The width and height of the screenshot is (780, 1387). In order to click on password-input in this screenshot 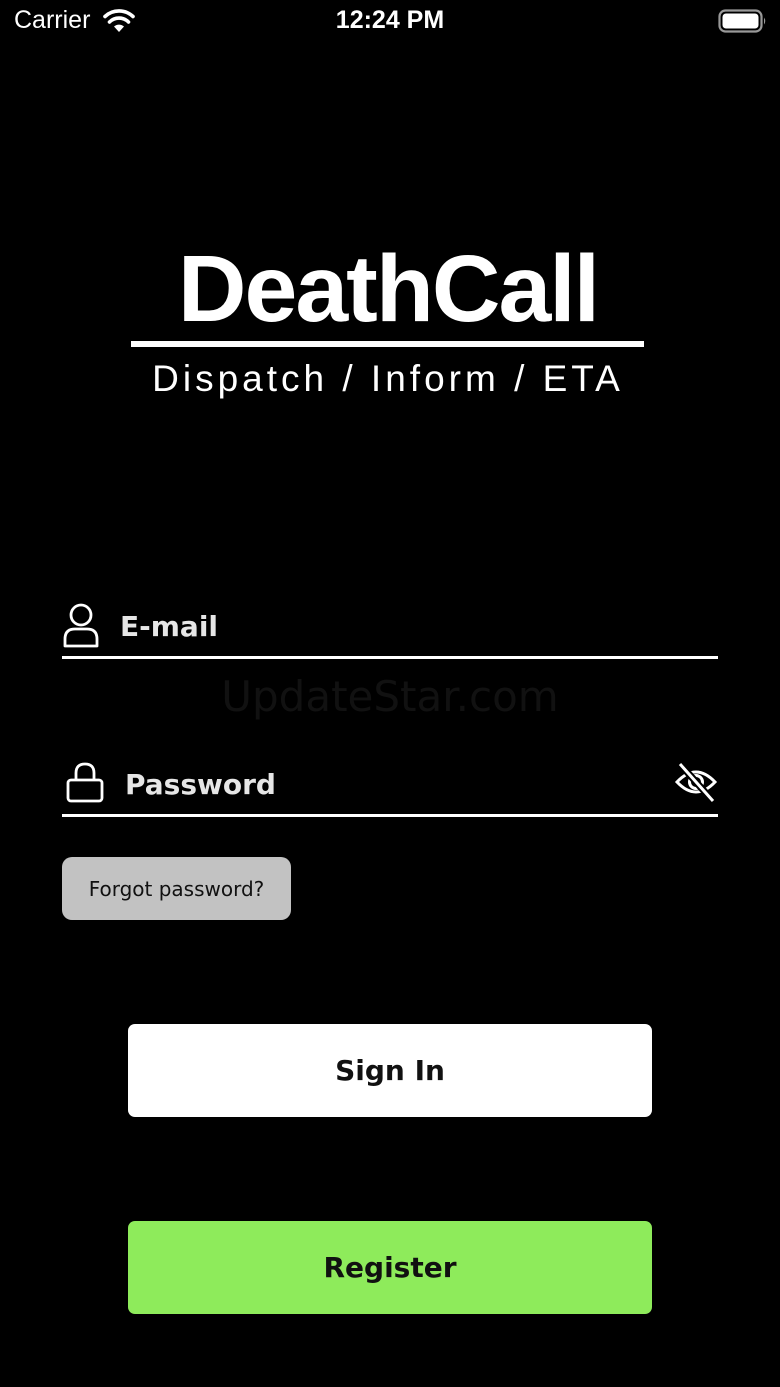, I will do `click(390, 784)`.